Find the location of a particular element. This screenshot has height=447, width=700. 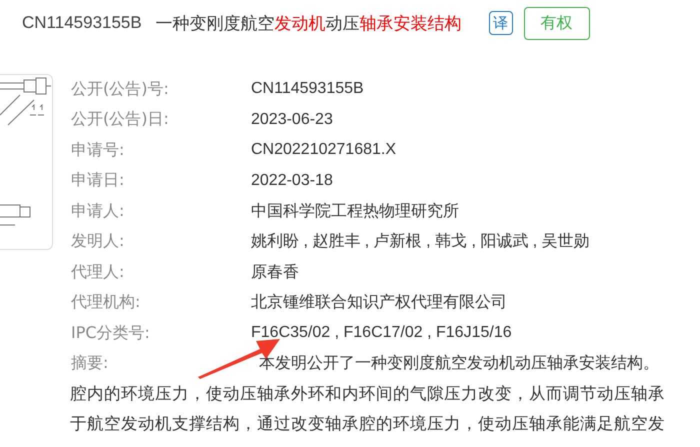

field-value: F16C35/02 , F16C17/02 , F16J15/16 is located at coordinates (382, 333).